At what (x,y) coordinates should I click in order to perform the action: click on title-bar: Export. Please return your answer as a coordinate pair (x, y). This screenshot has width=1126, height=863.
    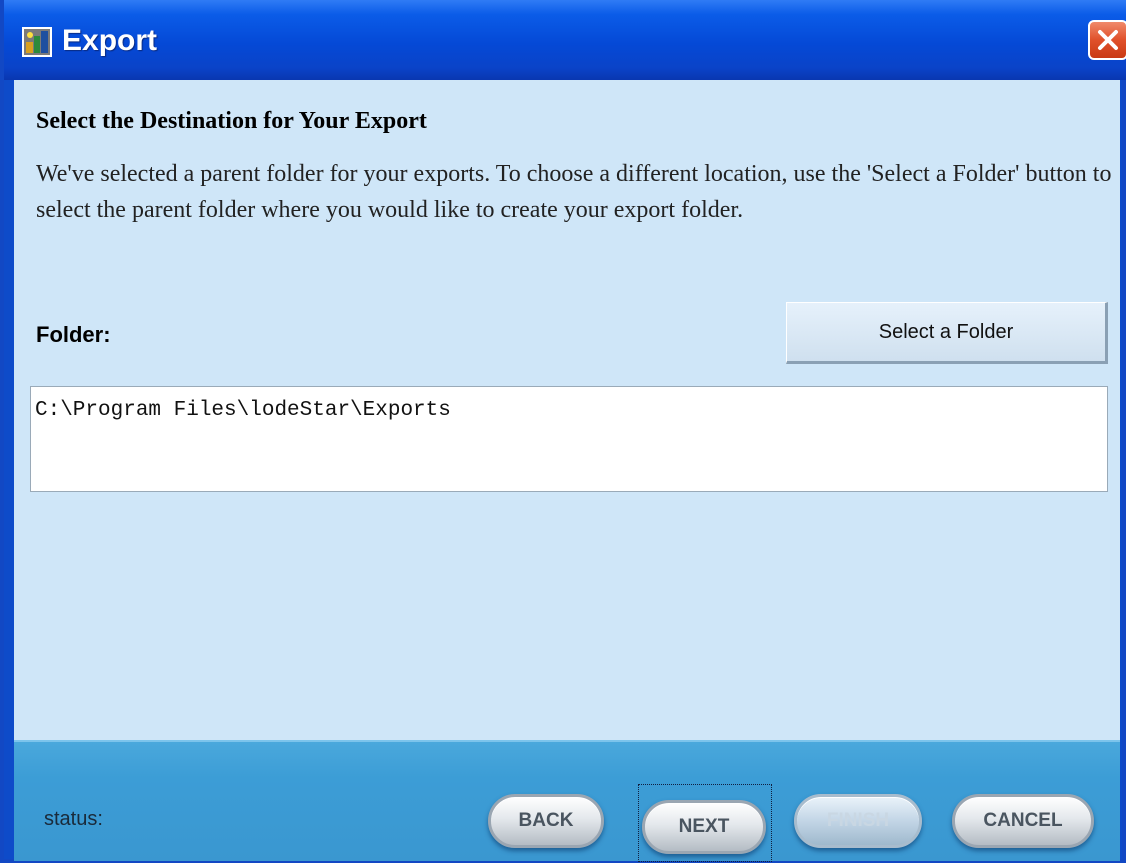
    Looking at the image, I should click on (565, 40).